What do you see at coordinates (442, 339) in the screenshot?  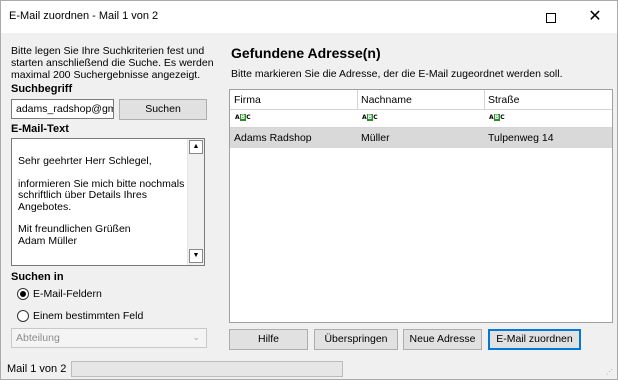 I see `new-address-button: Neue Adresse` at bounding box center [442, 339].